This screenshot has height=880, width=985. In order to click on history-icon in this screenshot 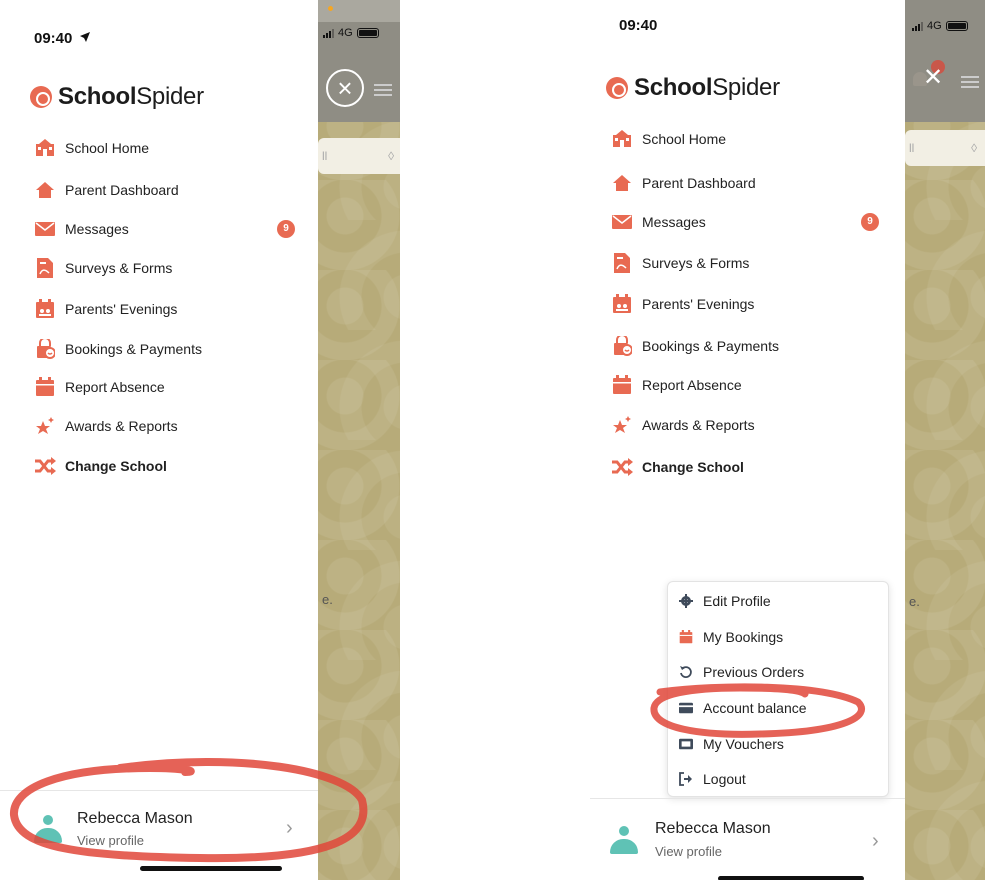, I will do `click(686, 672)`.